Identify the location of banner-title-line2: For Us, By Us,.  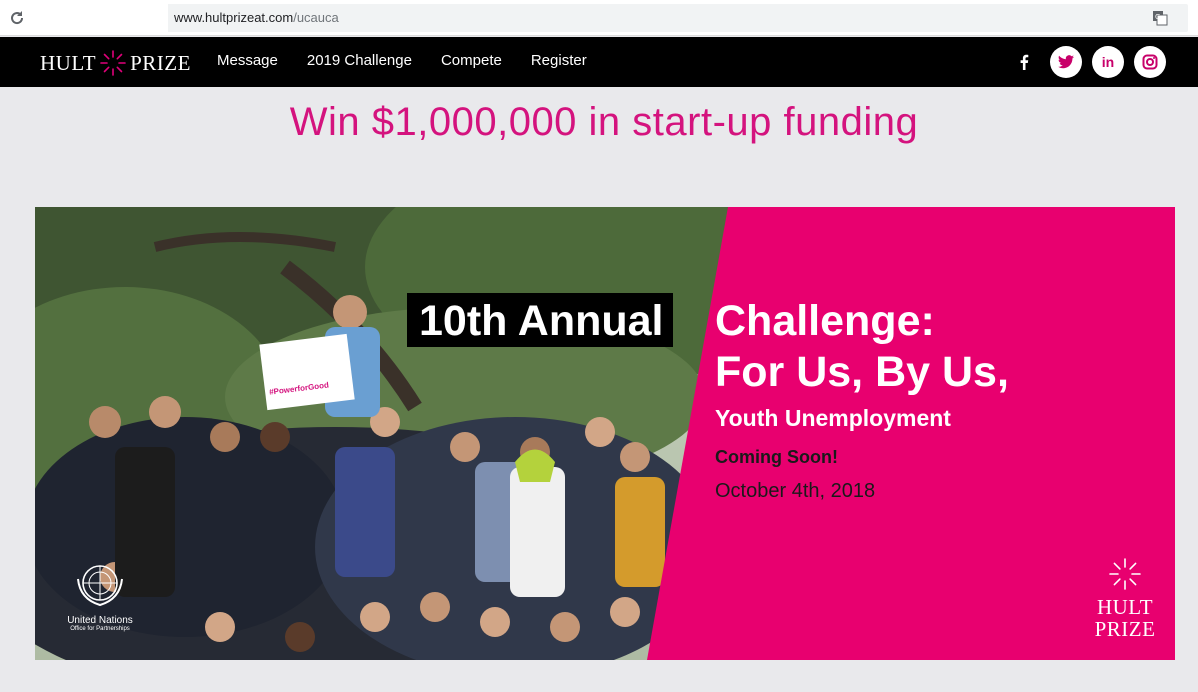
(862, 372).